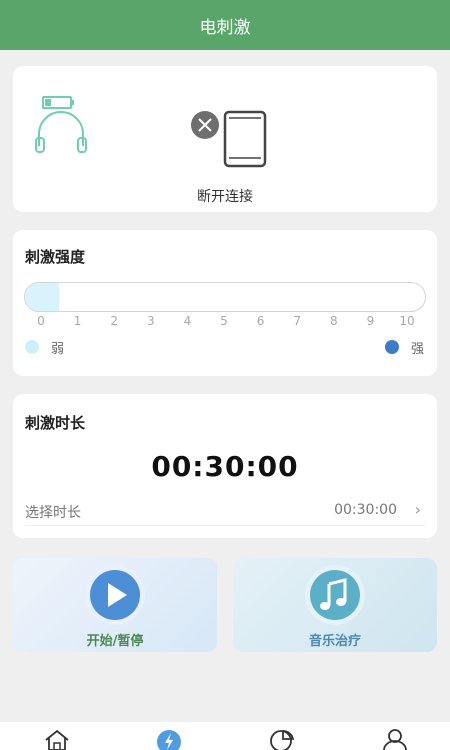 The width and height of the screenshot is (450, 750). I want to click on start-pause-button: 开始/暂停, so click(115, 605).